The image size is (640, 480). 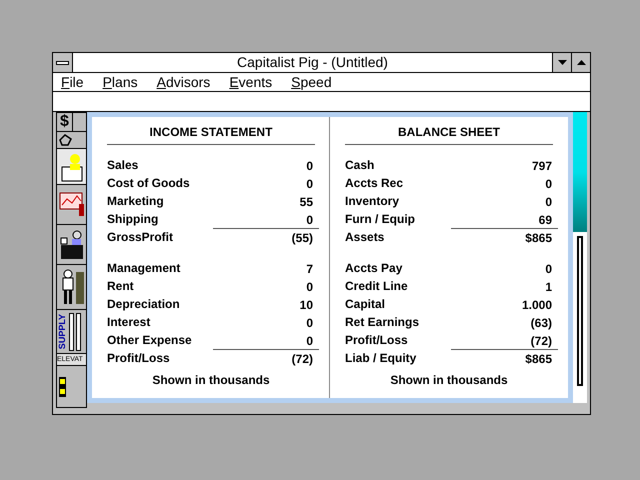 What do you see at coordinates (136, 201) in the screenshot?
I see `row-label: Marketing` at bounding box center [136, 201].